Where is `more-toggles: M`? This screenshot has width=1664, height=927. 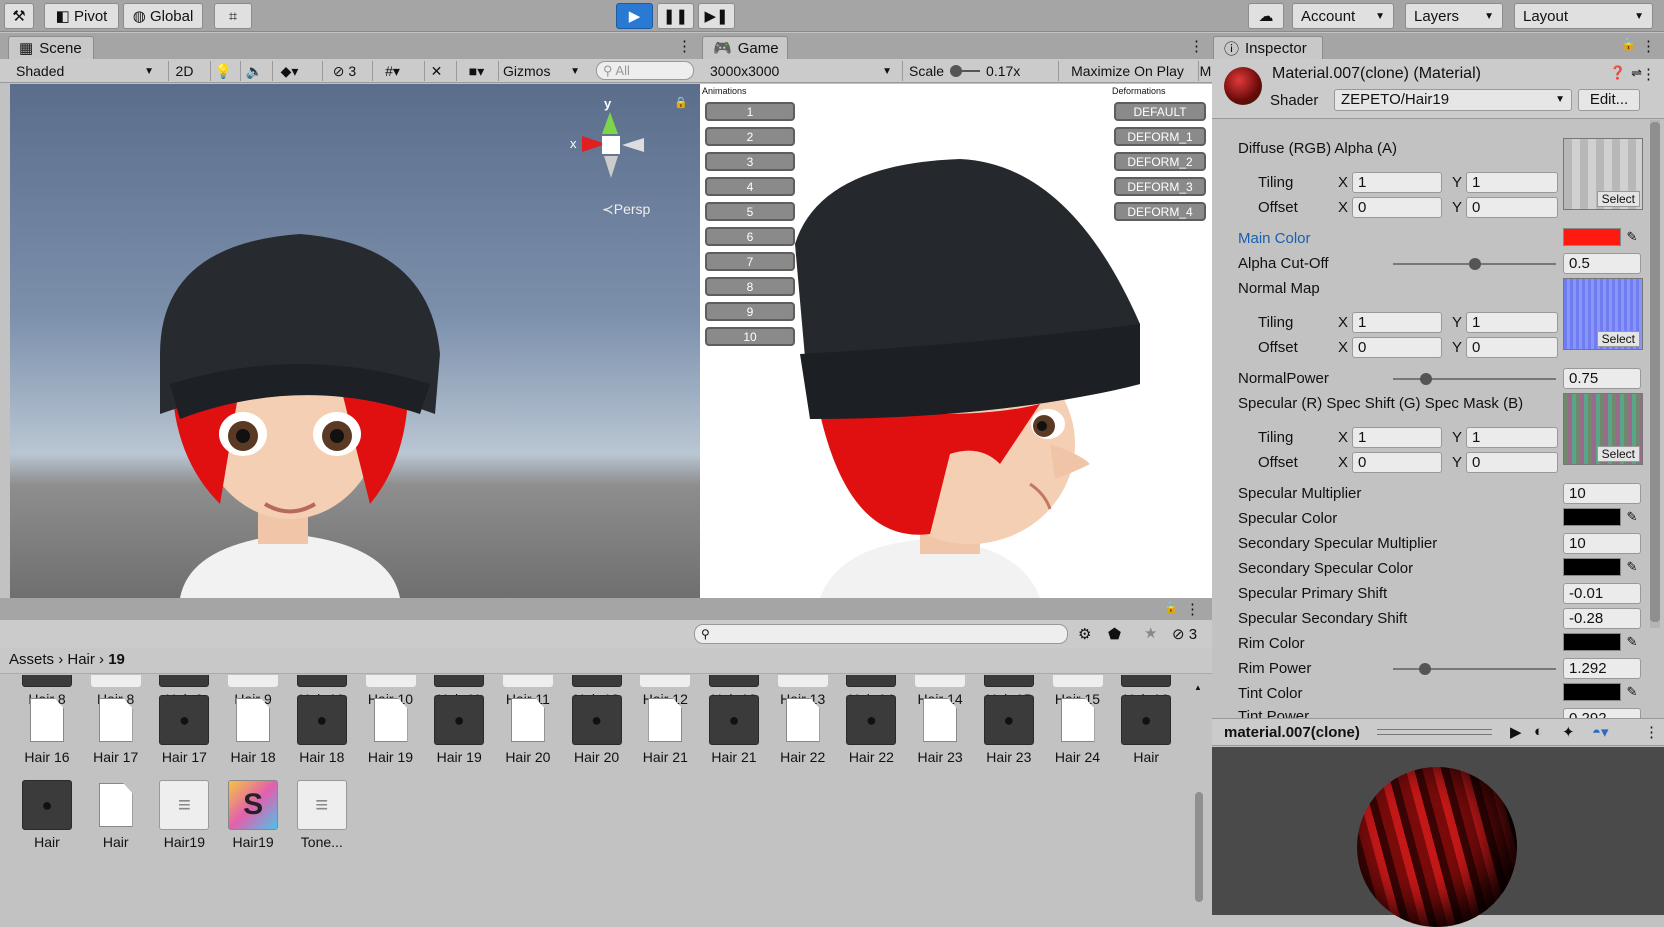 more-toggles: M is located at coordinates (1205, 71).